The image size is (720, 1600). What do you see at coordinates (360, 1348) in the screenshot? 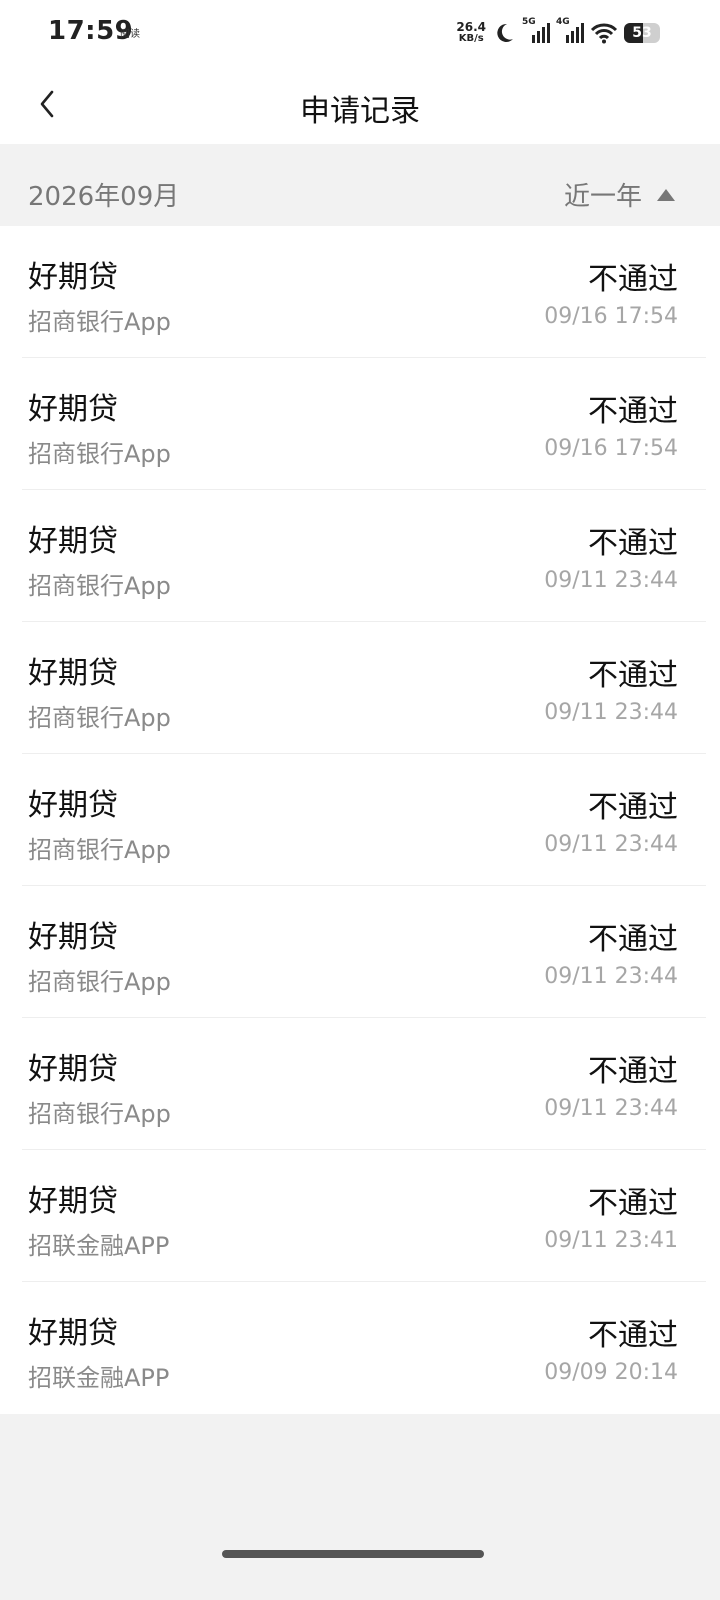
I see `record-row: 好期贷 招联金融APP 不通过 09/09 20:14` at bounding box center [360, 1348].